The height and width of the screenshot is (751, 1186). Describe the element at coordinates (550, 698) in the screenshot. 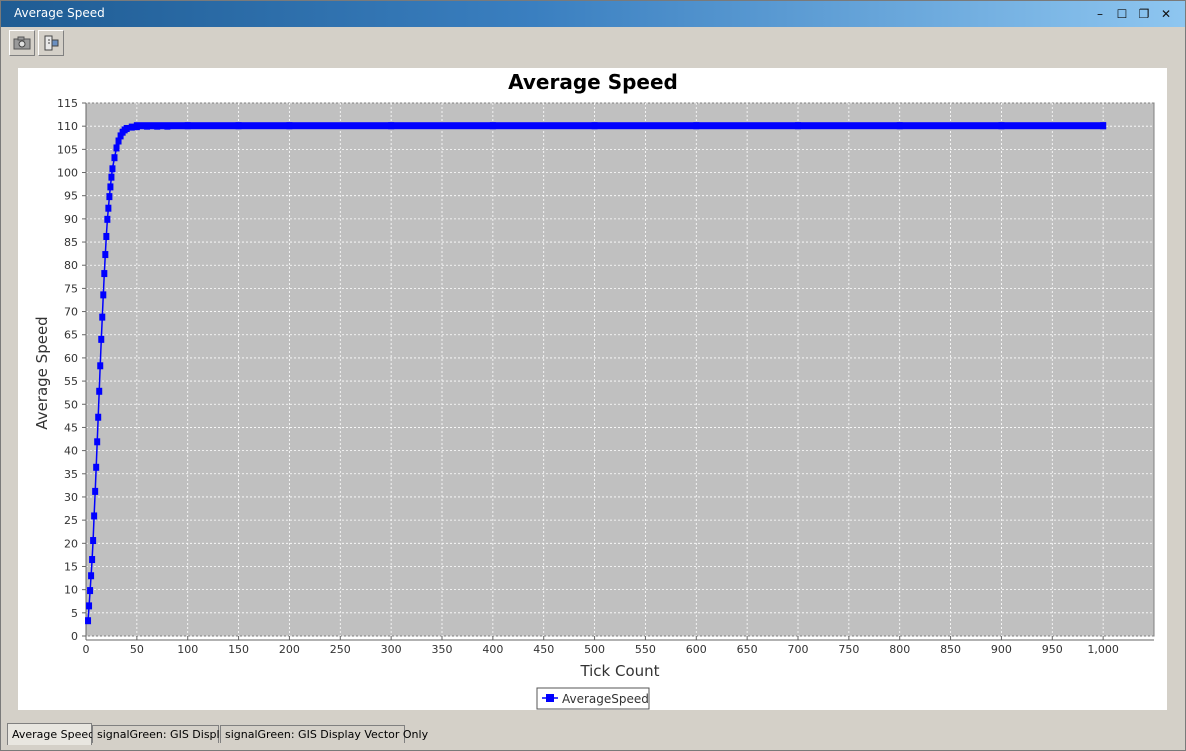

I see `legend-marker` at that location.